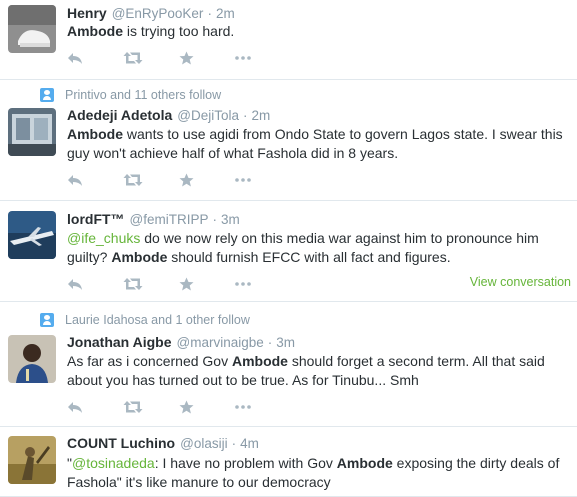  I want to click on tweet-username: @femiTRIPP, so click(169, 219).